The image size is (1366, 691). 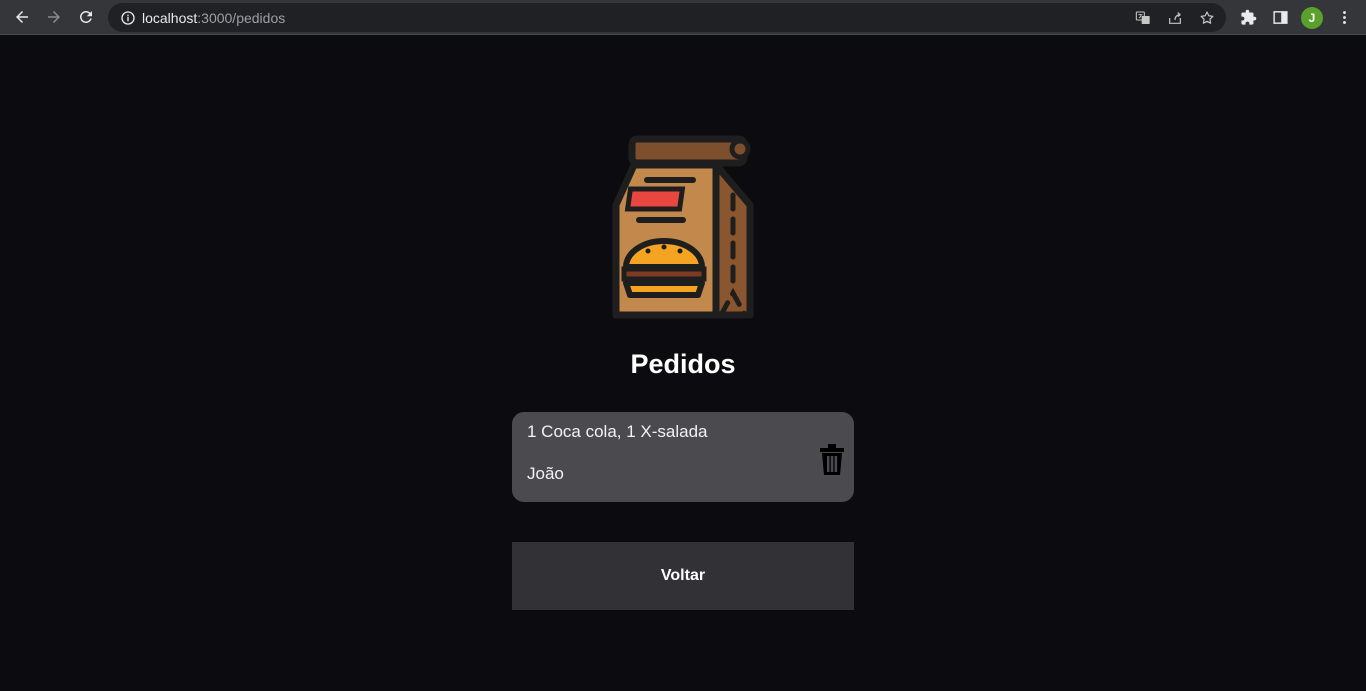 I want to click on kebab-menu-icon, so click(x=1344, y=17).